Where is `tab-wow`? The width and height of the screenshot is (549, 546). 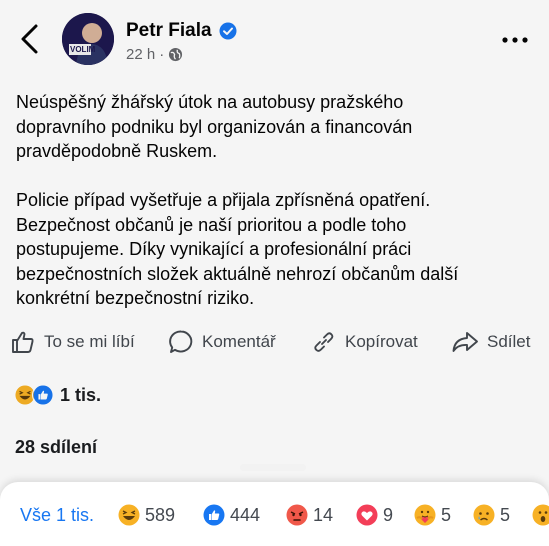 tab-wow is located at coordinates (540, 515).